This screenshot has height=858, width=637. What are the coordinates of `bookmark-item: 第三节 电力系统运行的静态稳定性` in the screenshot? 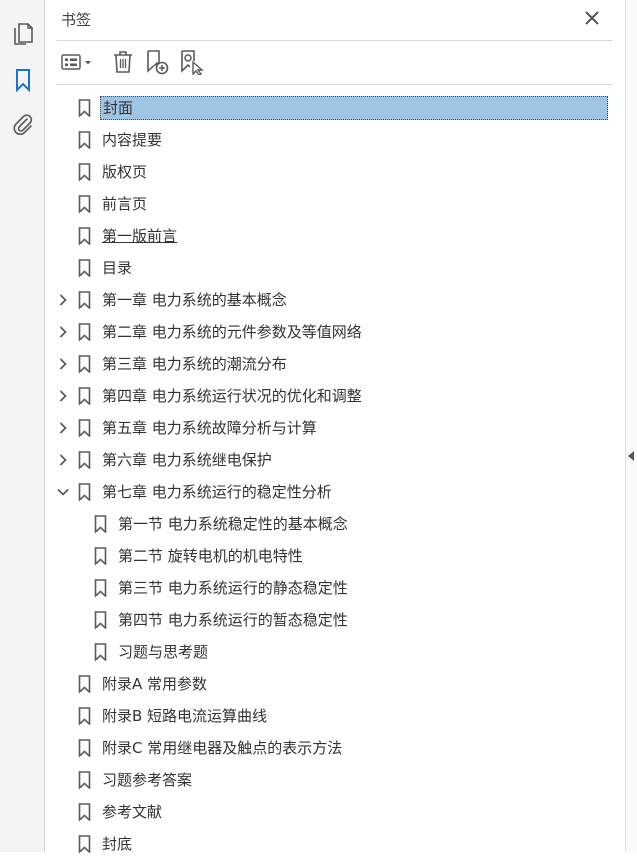 It's located at (335, 588).